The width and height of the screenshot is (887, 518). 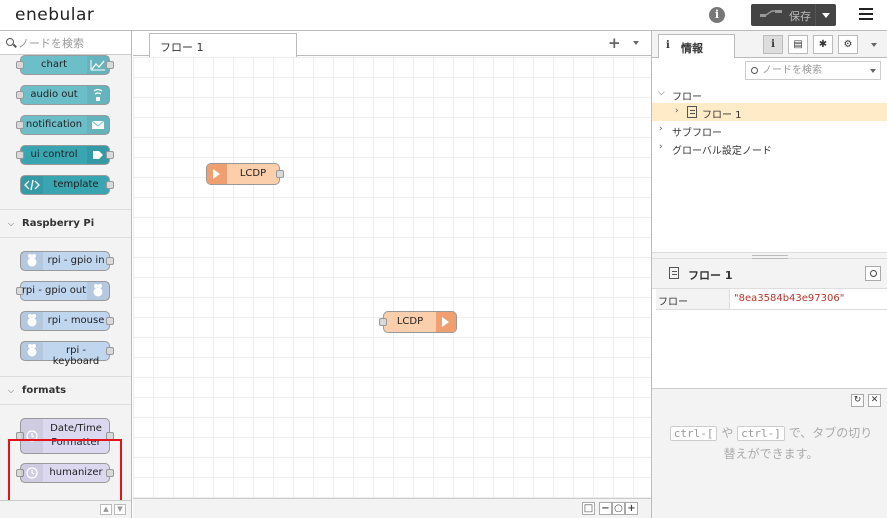 I want to click on palette-node-audio-out: audio out, so click(x=63, y=95).